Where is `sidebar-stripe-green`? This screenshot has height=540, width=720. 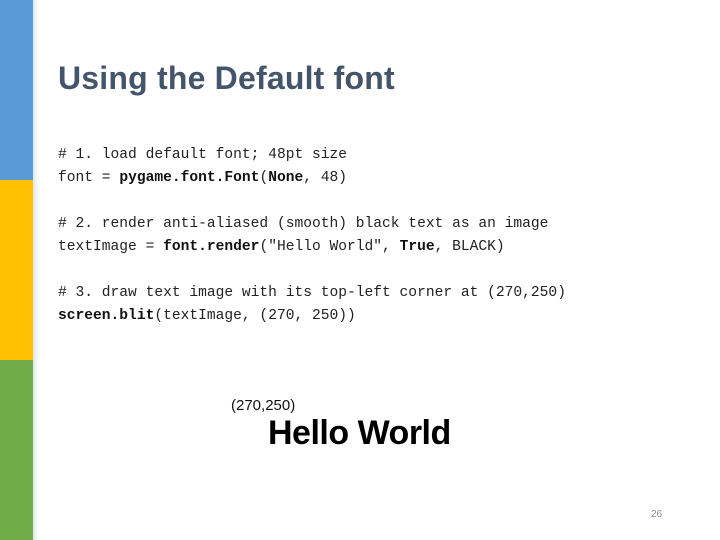
sidebar-stripe-green is located at coordinates (16, 450).